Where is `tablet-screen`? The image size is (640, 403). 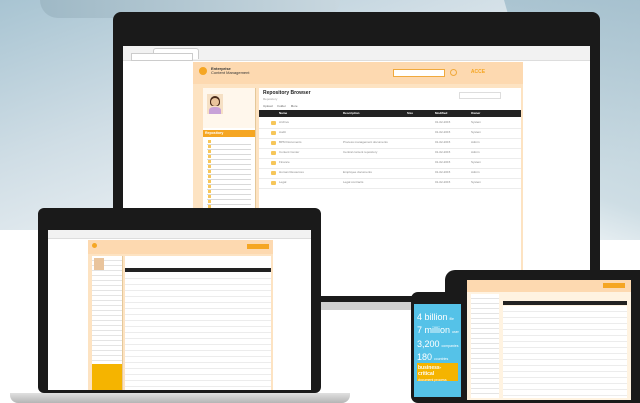 tablet-screen is located at coordinates (549, 340).